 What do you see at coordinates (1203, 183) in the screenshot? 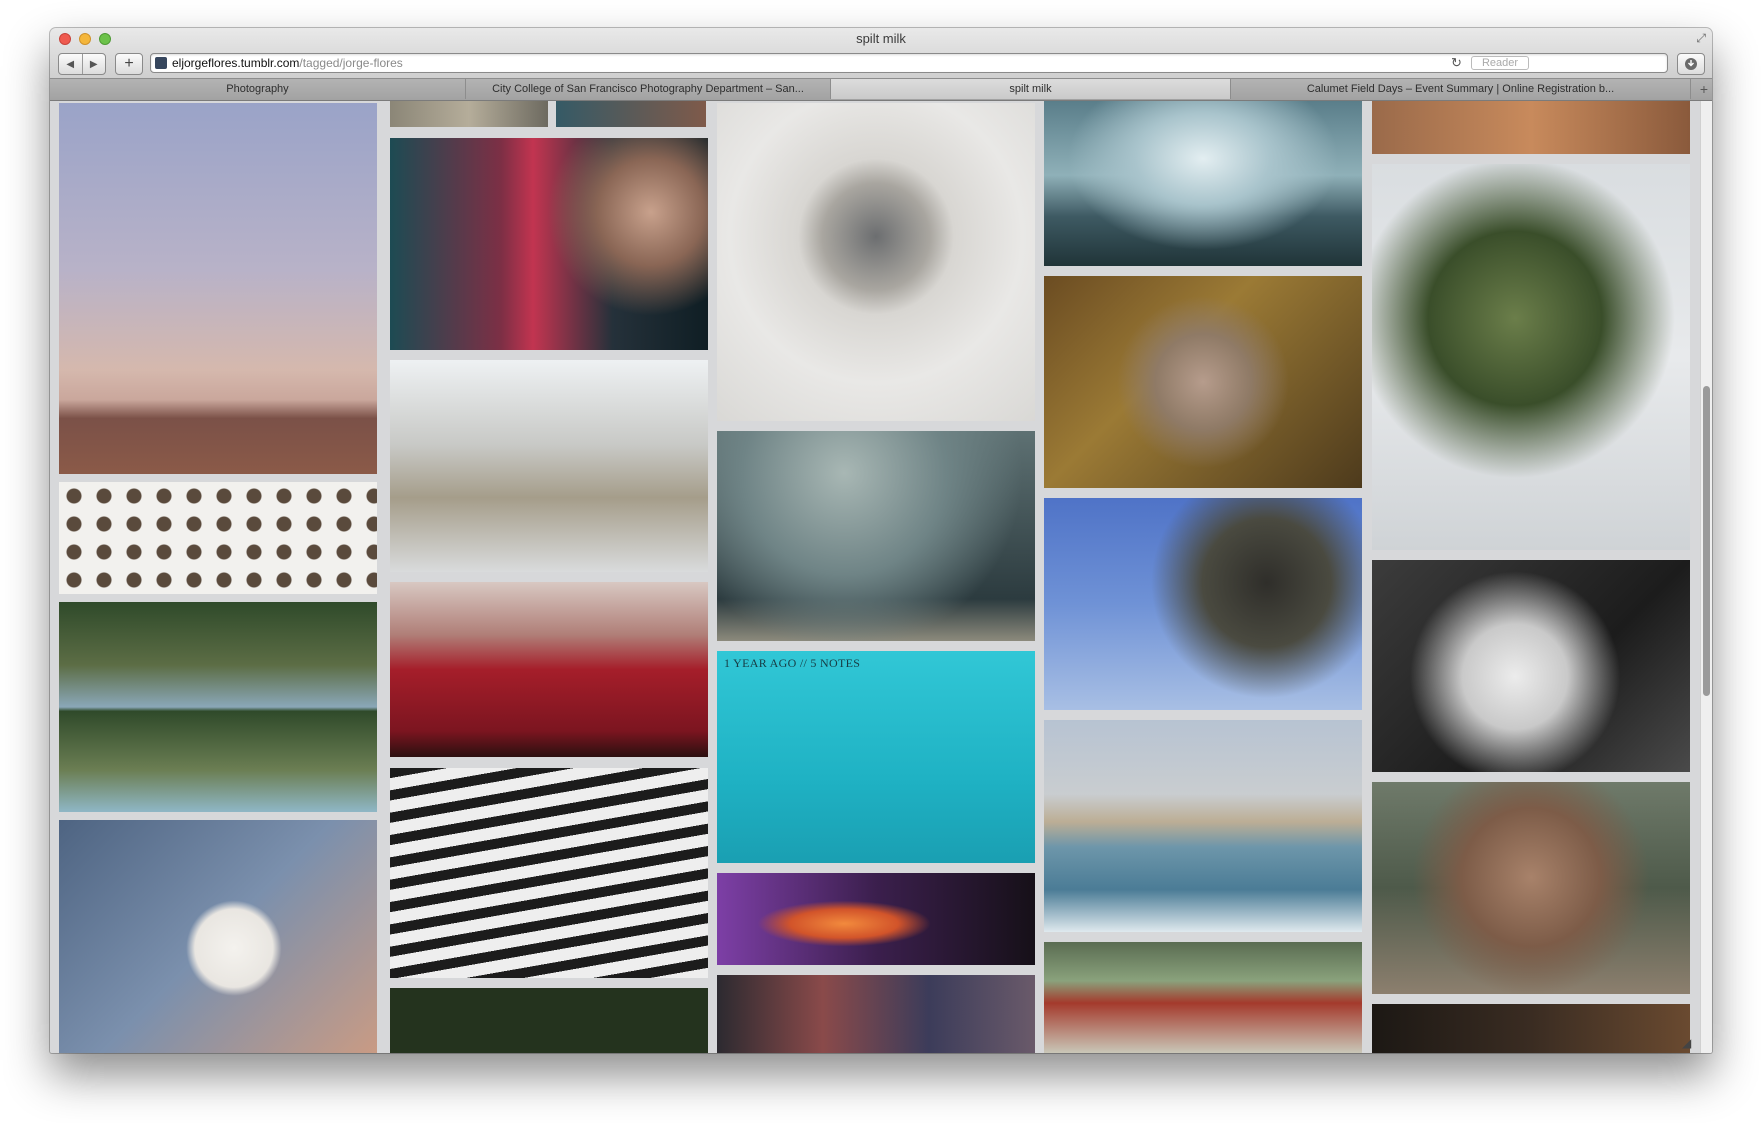
I see `photo-post-foggy-sea` at bounding box center [1203, 183].